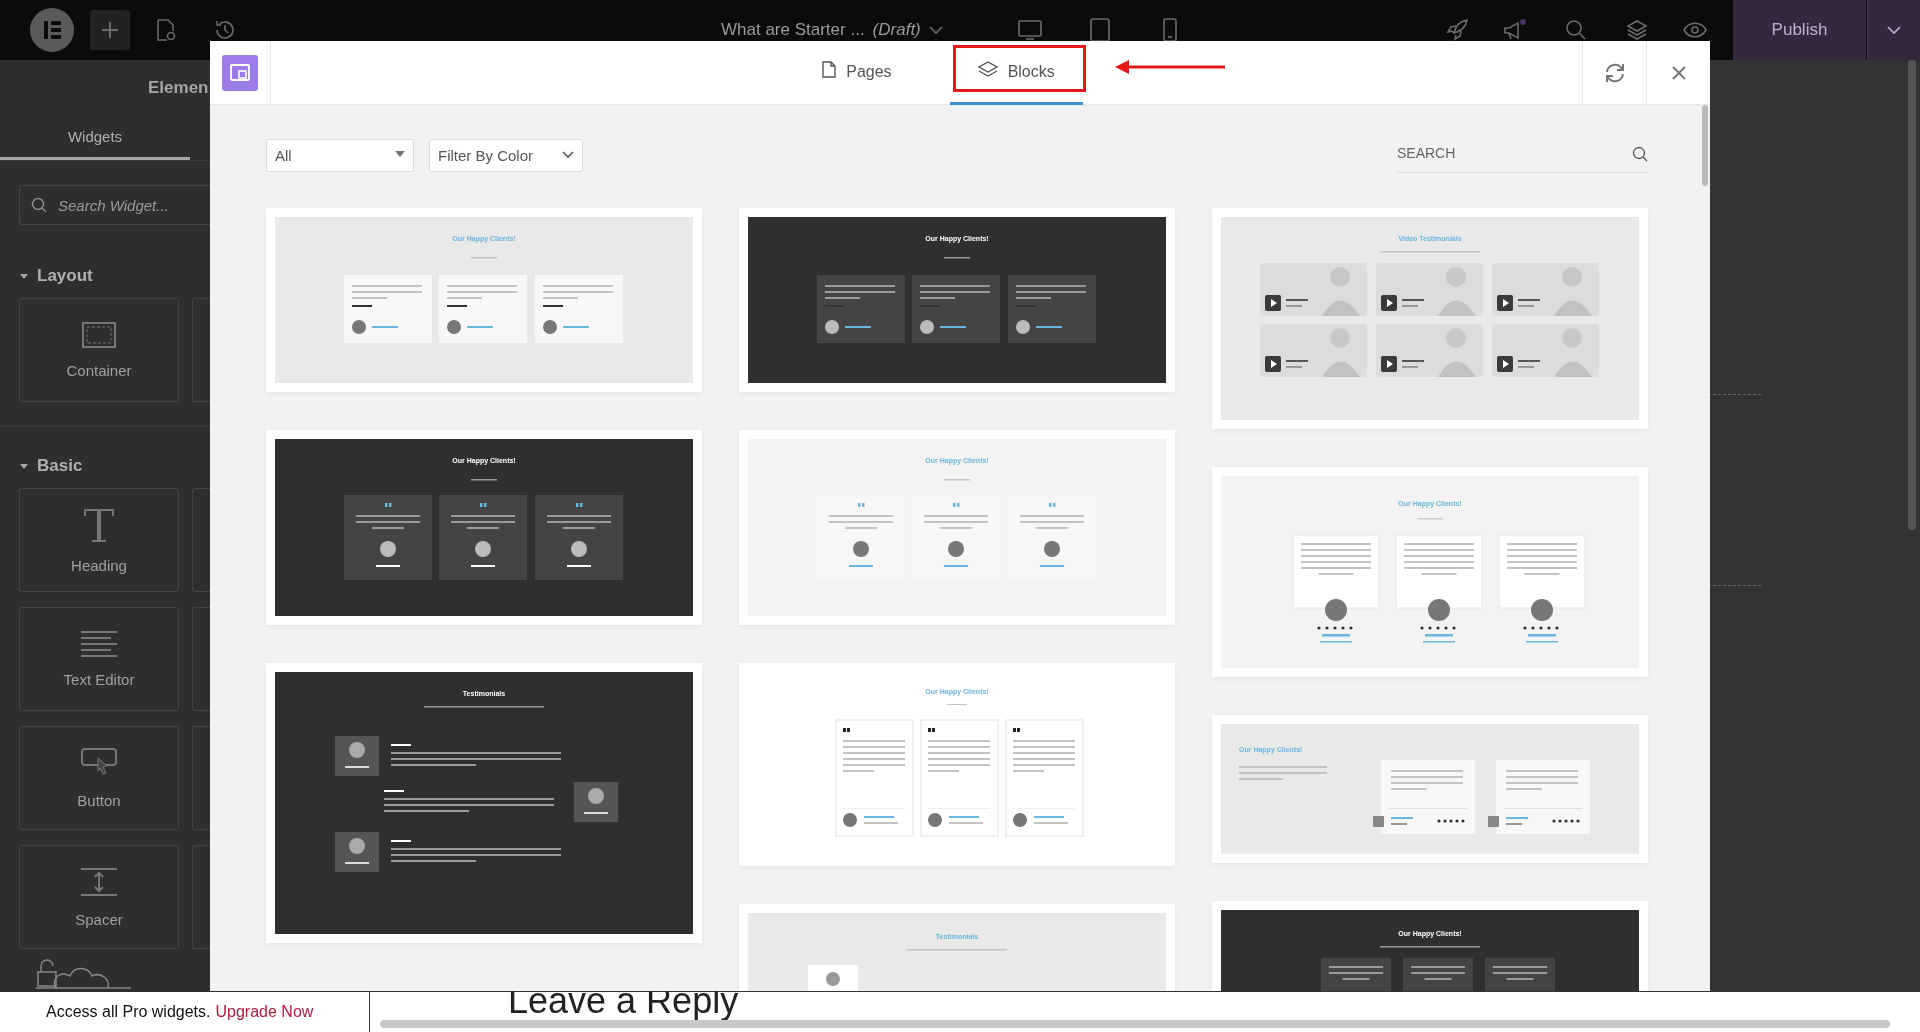 This screenshot has width=1920, height=1032. Describe the element at coordinates (1515, 30) in the screenshot. I see `megaphone-icon` at that location.